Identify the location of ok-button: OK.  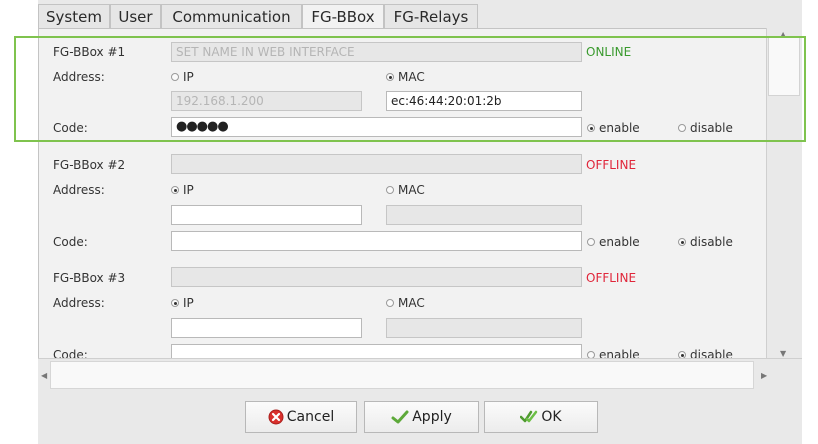
(541, 417).